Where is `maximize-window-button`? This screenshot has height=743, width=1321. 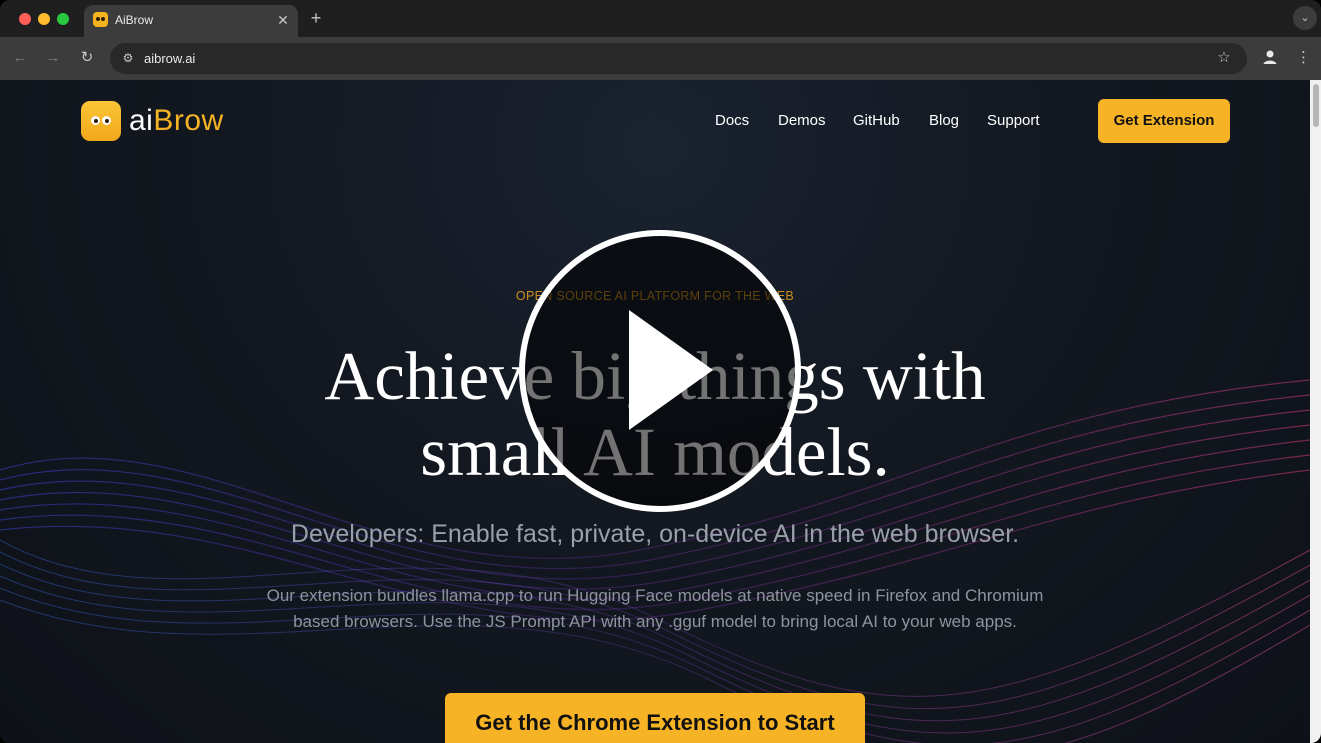
maximize-window-button is located at coordinates (63, 19).